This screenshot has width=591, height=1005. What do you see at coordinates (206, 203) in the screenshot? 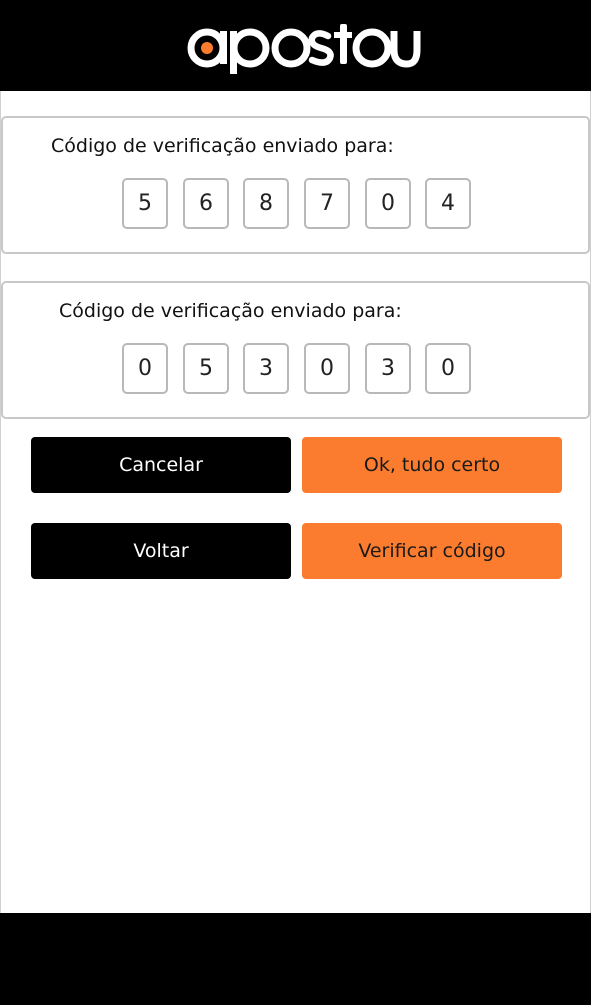
I see `code-digit-2: 6` at bounding box center [206, 203].